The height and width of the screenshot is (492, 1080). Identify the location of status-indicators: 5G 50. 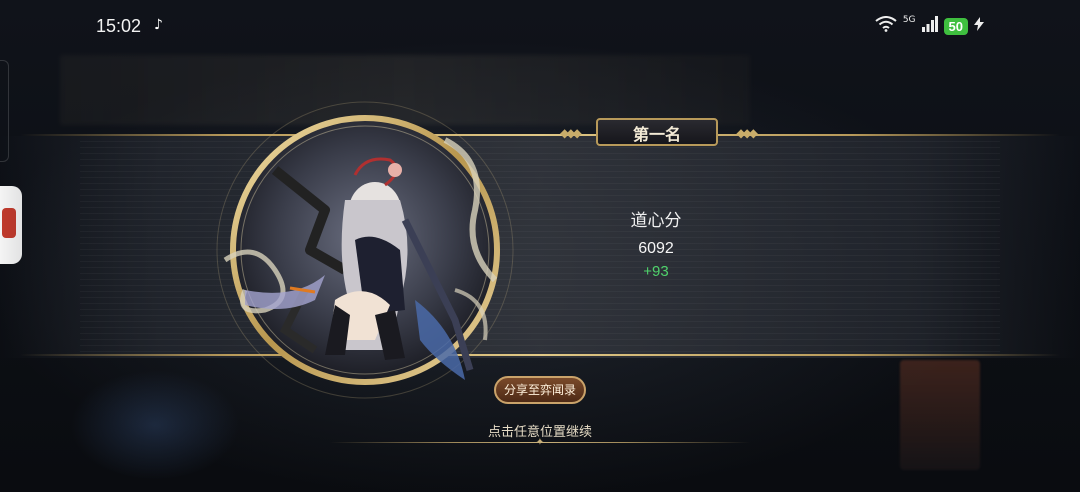
(929, 25).